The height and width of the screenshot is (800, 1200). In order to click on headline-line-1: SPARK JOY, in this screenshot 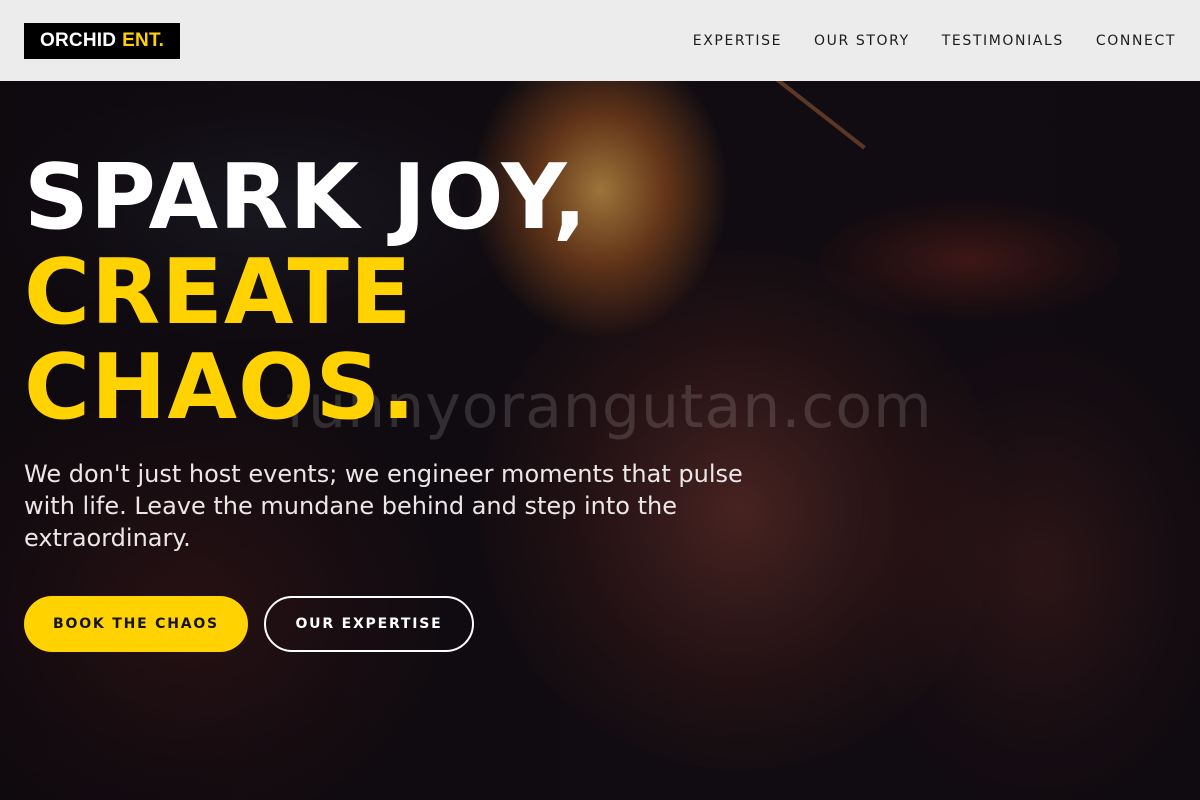, I will do `click(306, 197)`.